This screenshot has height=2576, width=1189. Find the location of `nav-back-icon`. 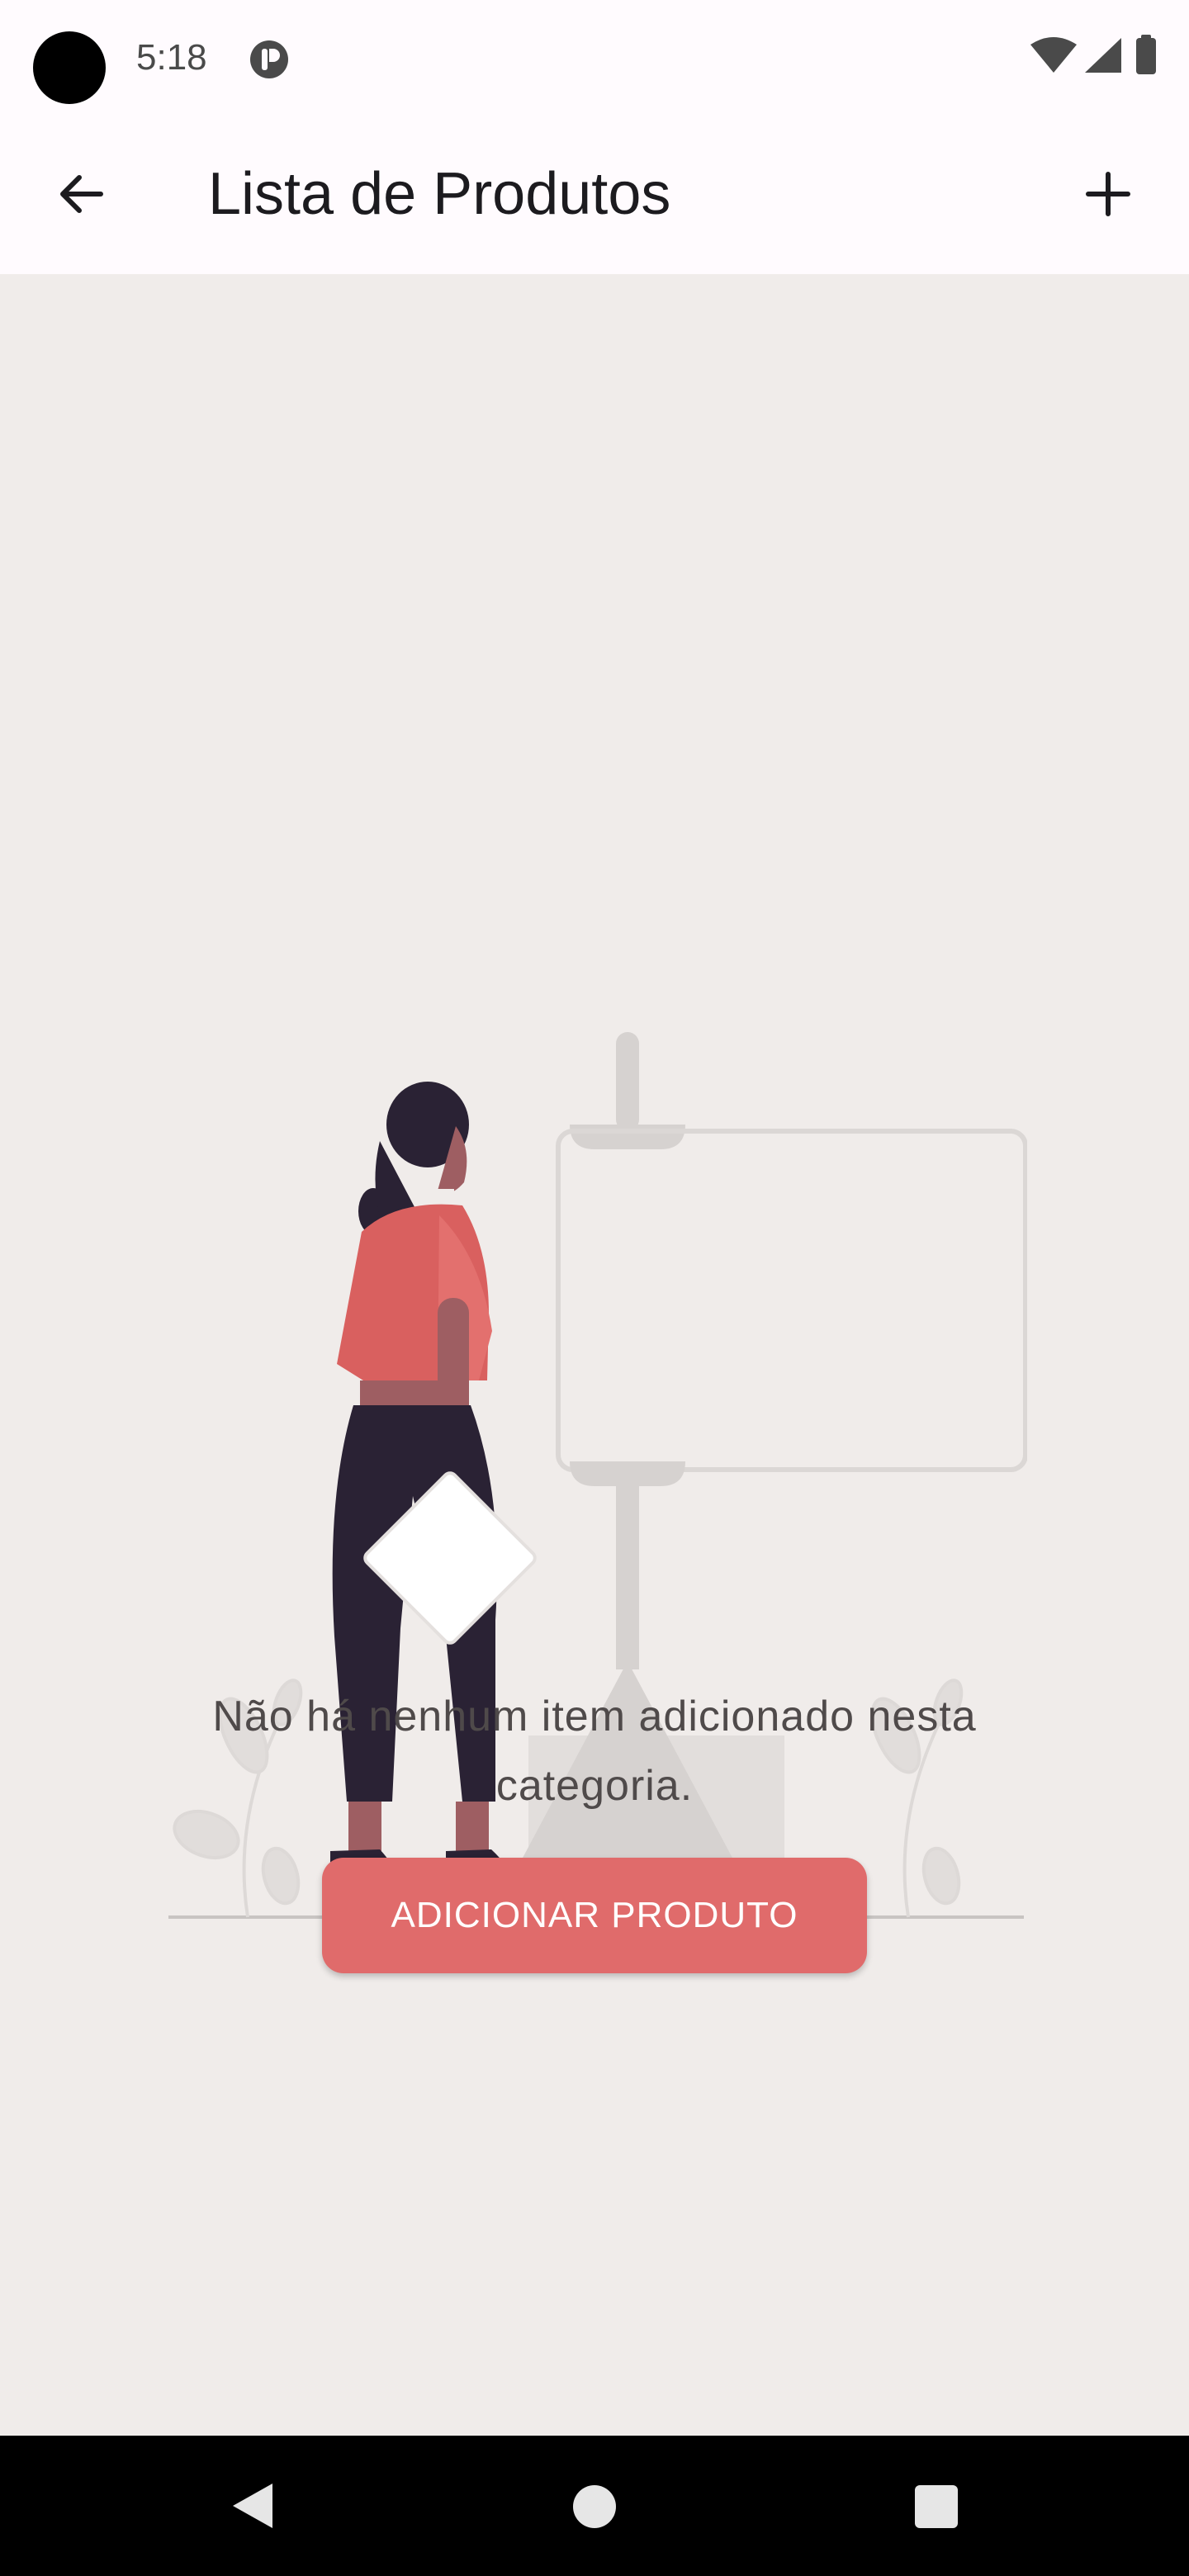

nav-back-icon is located at coordinates (252, 2506).